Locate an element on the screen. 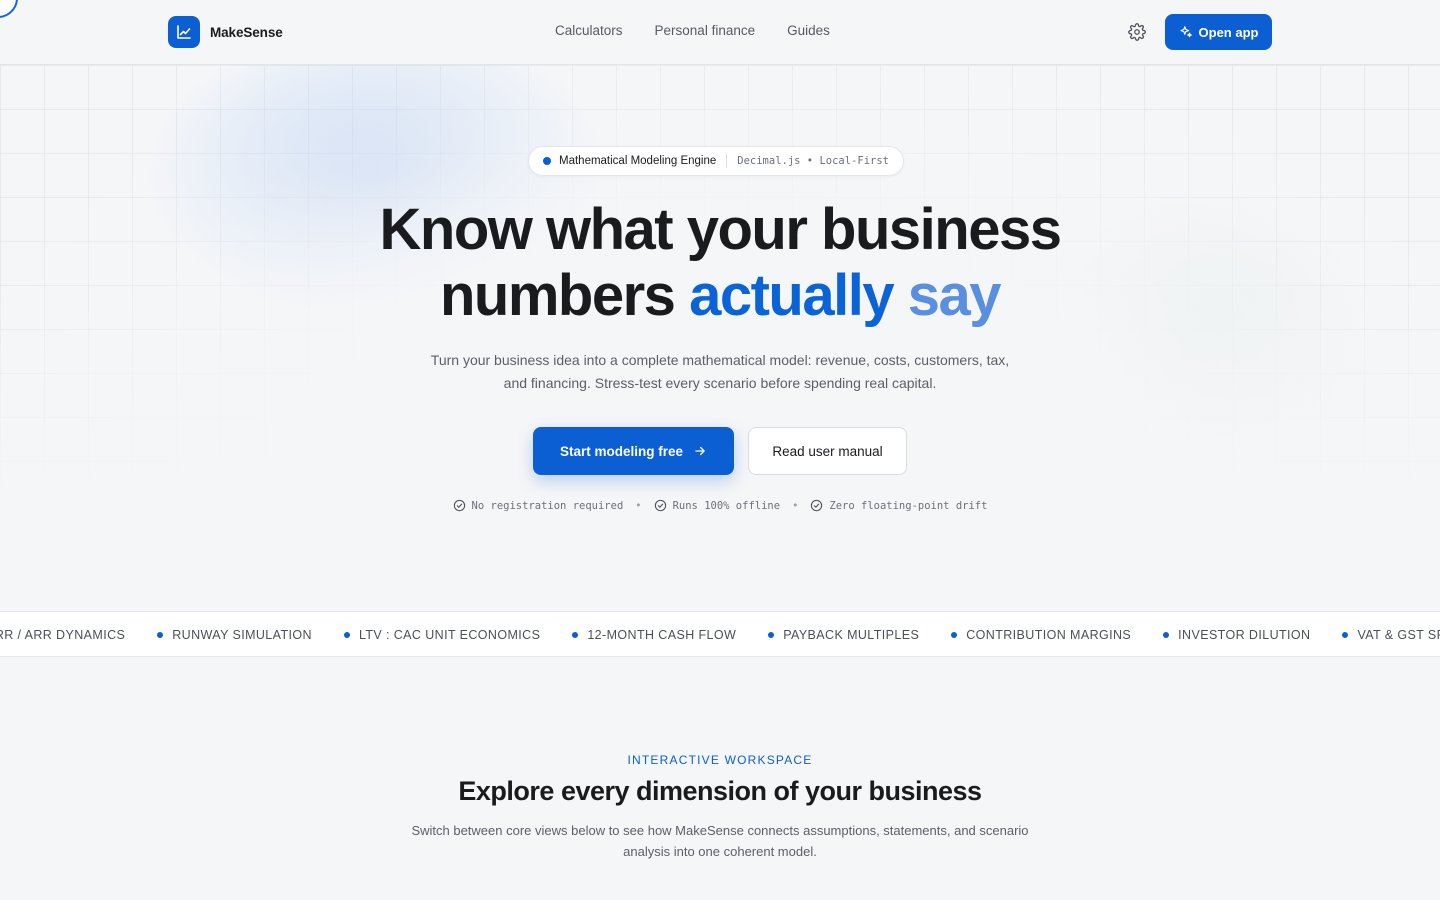  ticker-item: 12-MONTH CASH FLOW is located at coordinates (654, 635).